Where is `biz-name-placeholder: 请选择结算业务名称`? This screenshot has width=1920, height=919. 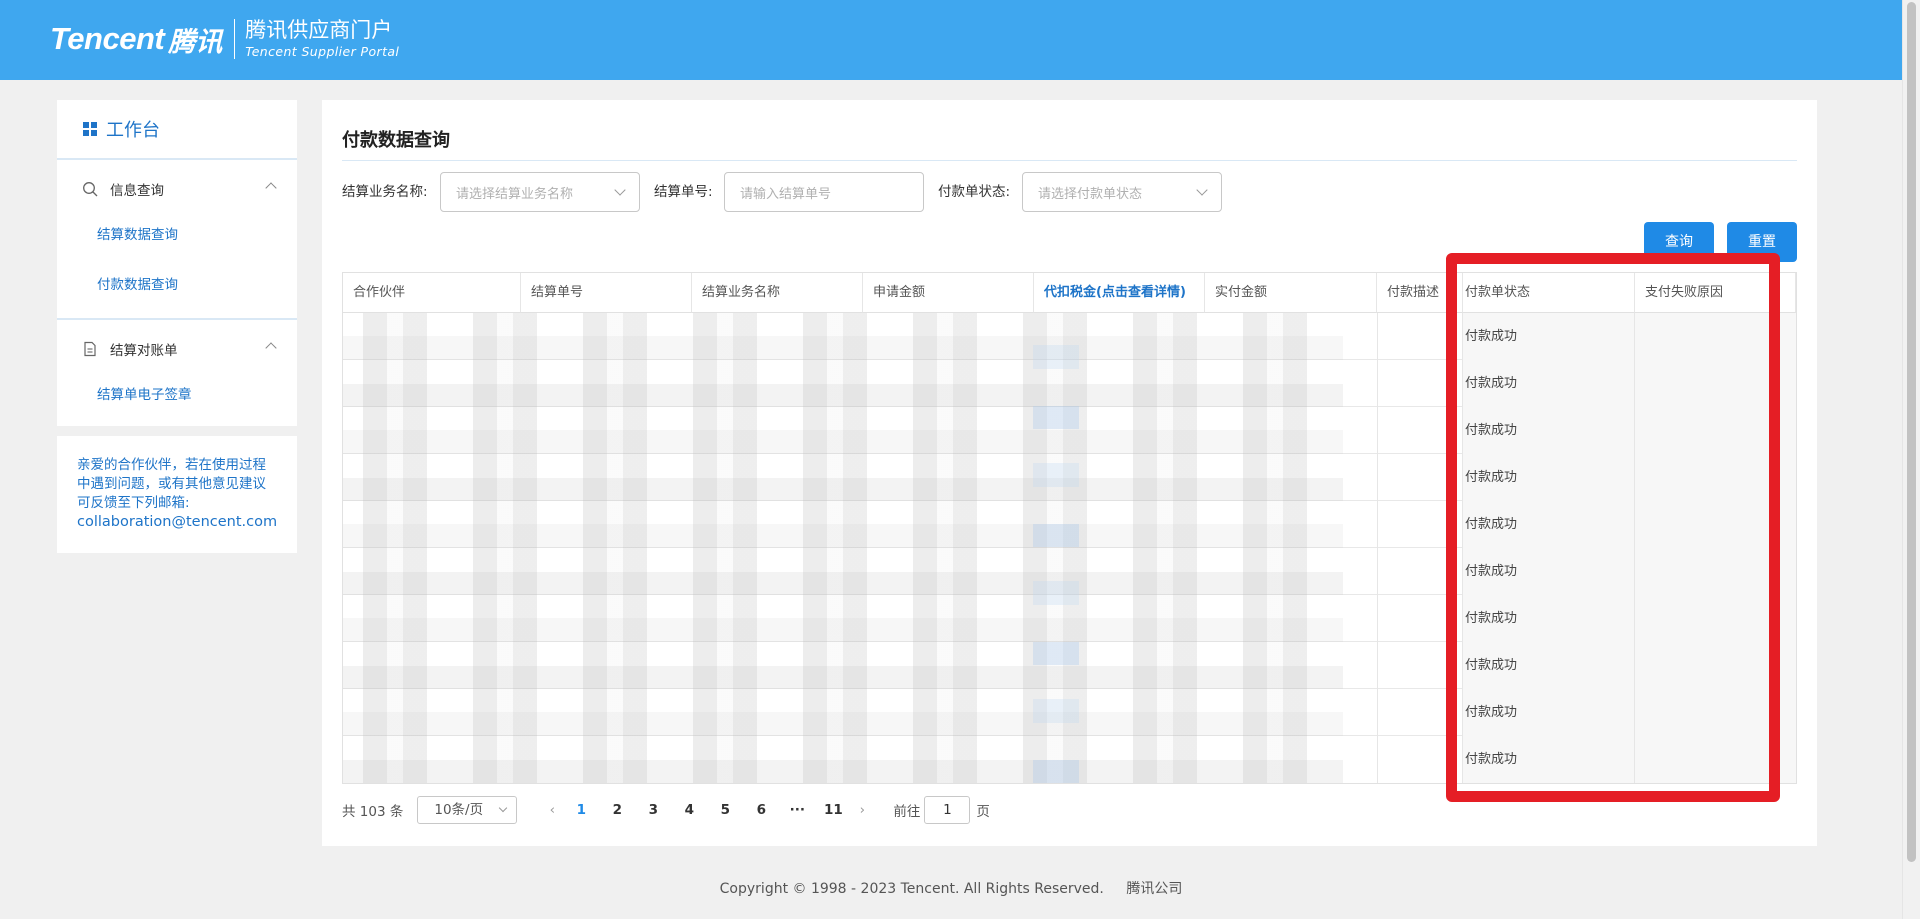 biz-name-placeholder: 请选择结算业务名称 is located at coordinates (515, 194).